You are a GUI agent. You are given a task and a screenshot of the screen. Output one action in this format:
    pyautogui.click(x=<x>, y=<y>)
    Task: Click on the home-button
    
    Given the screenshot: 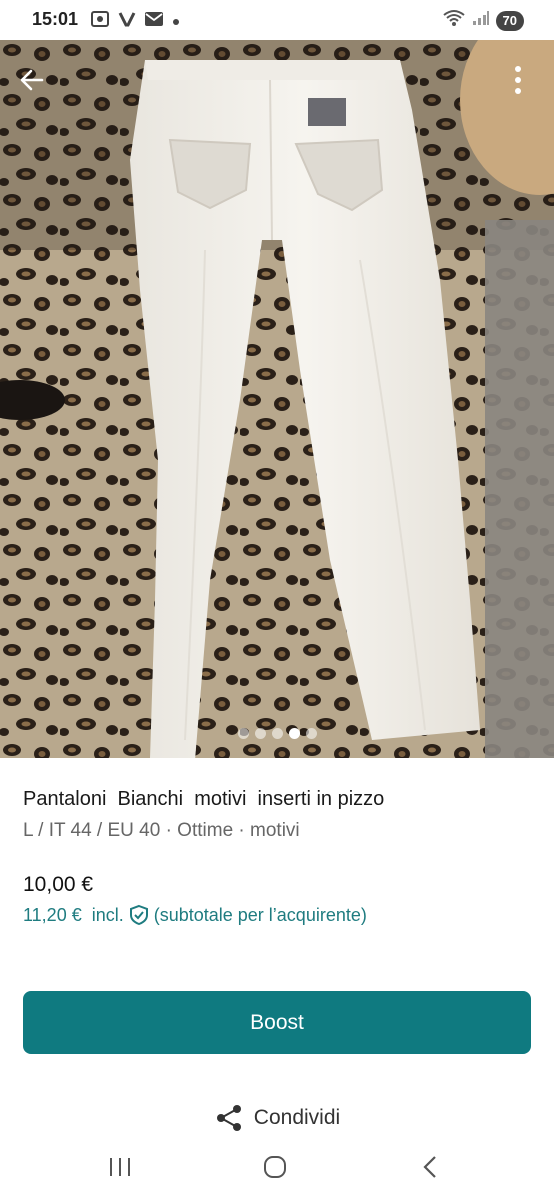 What is the action you would take?
    pyautogui.click(x=275, y=1167)
    